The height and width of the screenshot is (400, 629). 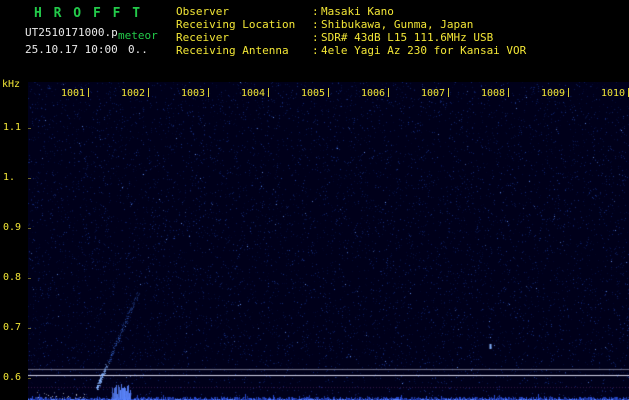 What do you see at coordinates (232, 50) in the screenshot?
I see `info-label: Receiving Antenna` at bounding box center [232, 50].